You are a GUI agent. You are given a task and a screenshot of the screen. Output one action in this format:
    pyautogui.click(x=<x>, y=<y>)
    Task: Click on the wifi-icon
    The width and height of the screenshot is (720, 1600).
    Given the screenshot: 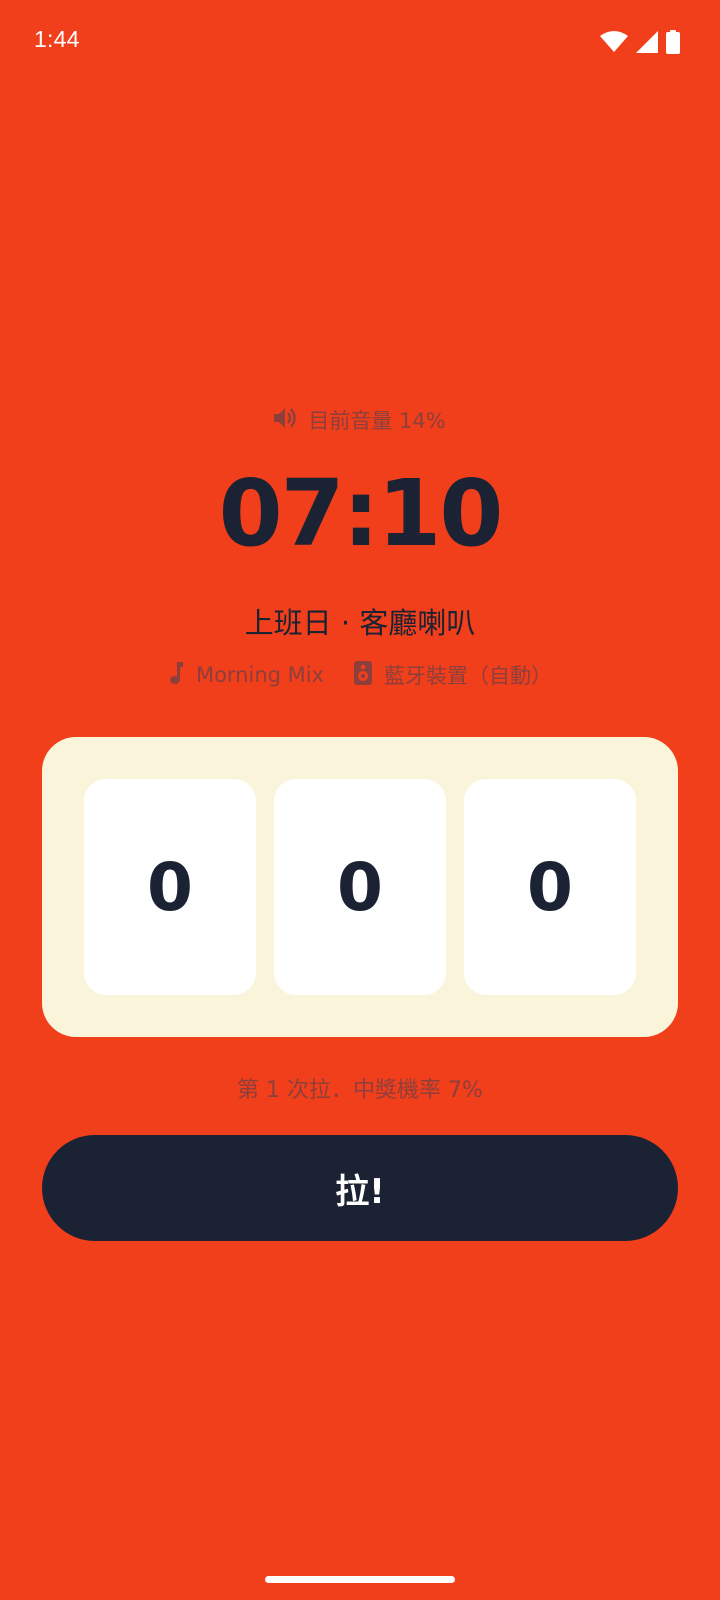 What is the action you would take?
    pyautogui.click(x=614, y=42)
    